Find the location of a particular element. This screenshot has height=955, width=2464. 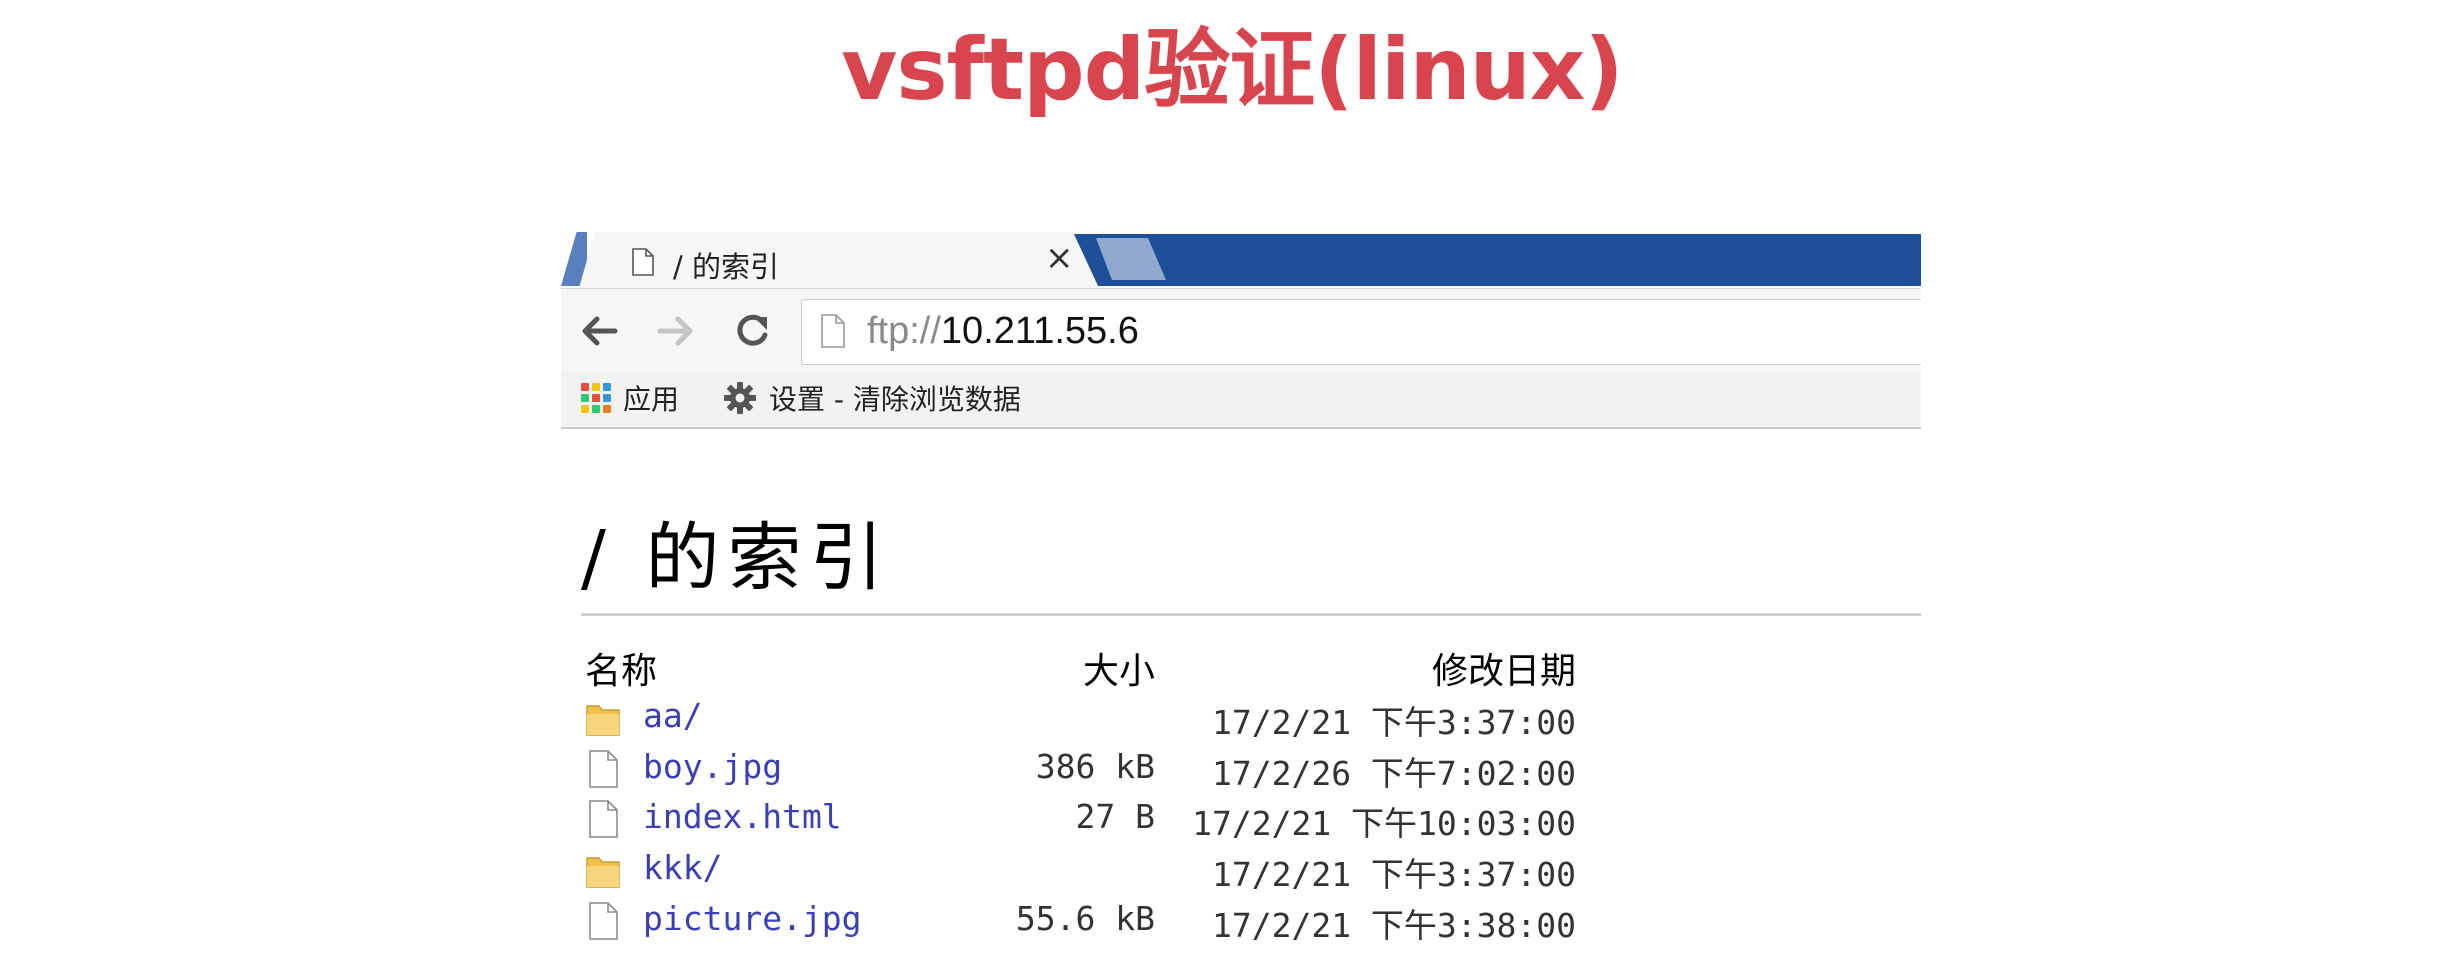

file-link: kkk/ is located at coordinates (682, 867).